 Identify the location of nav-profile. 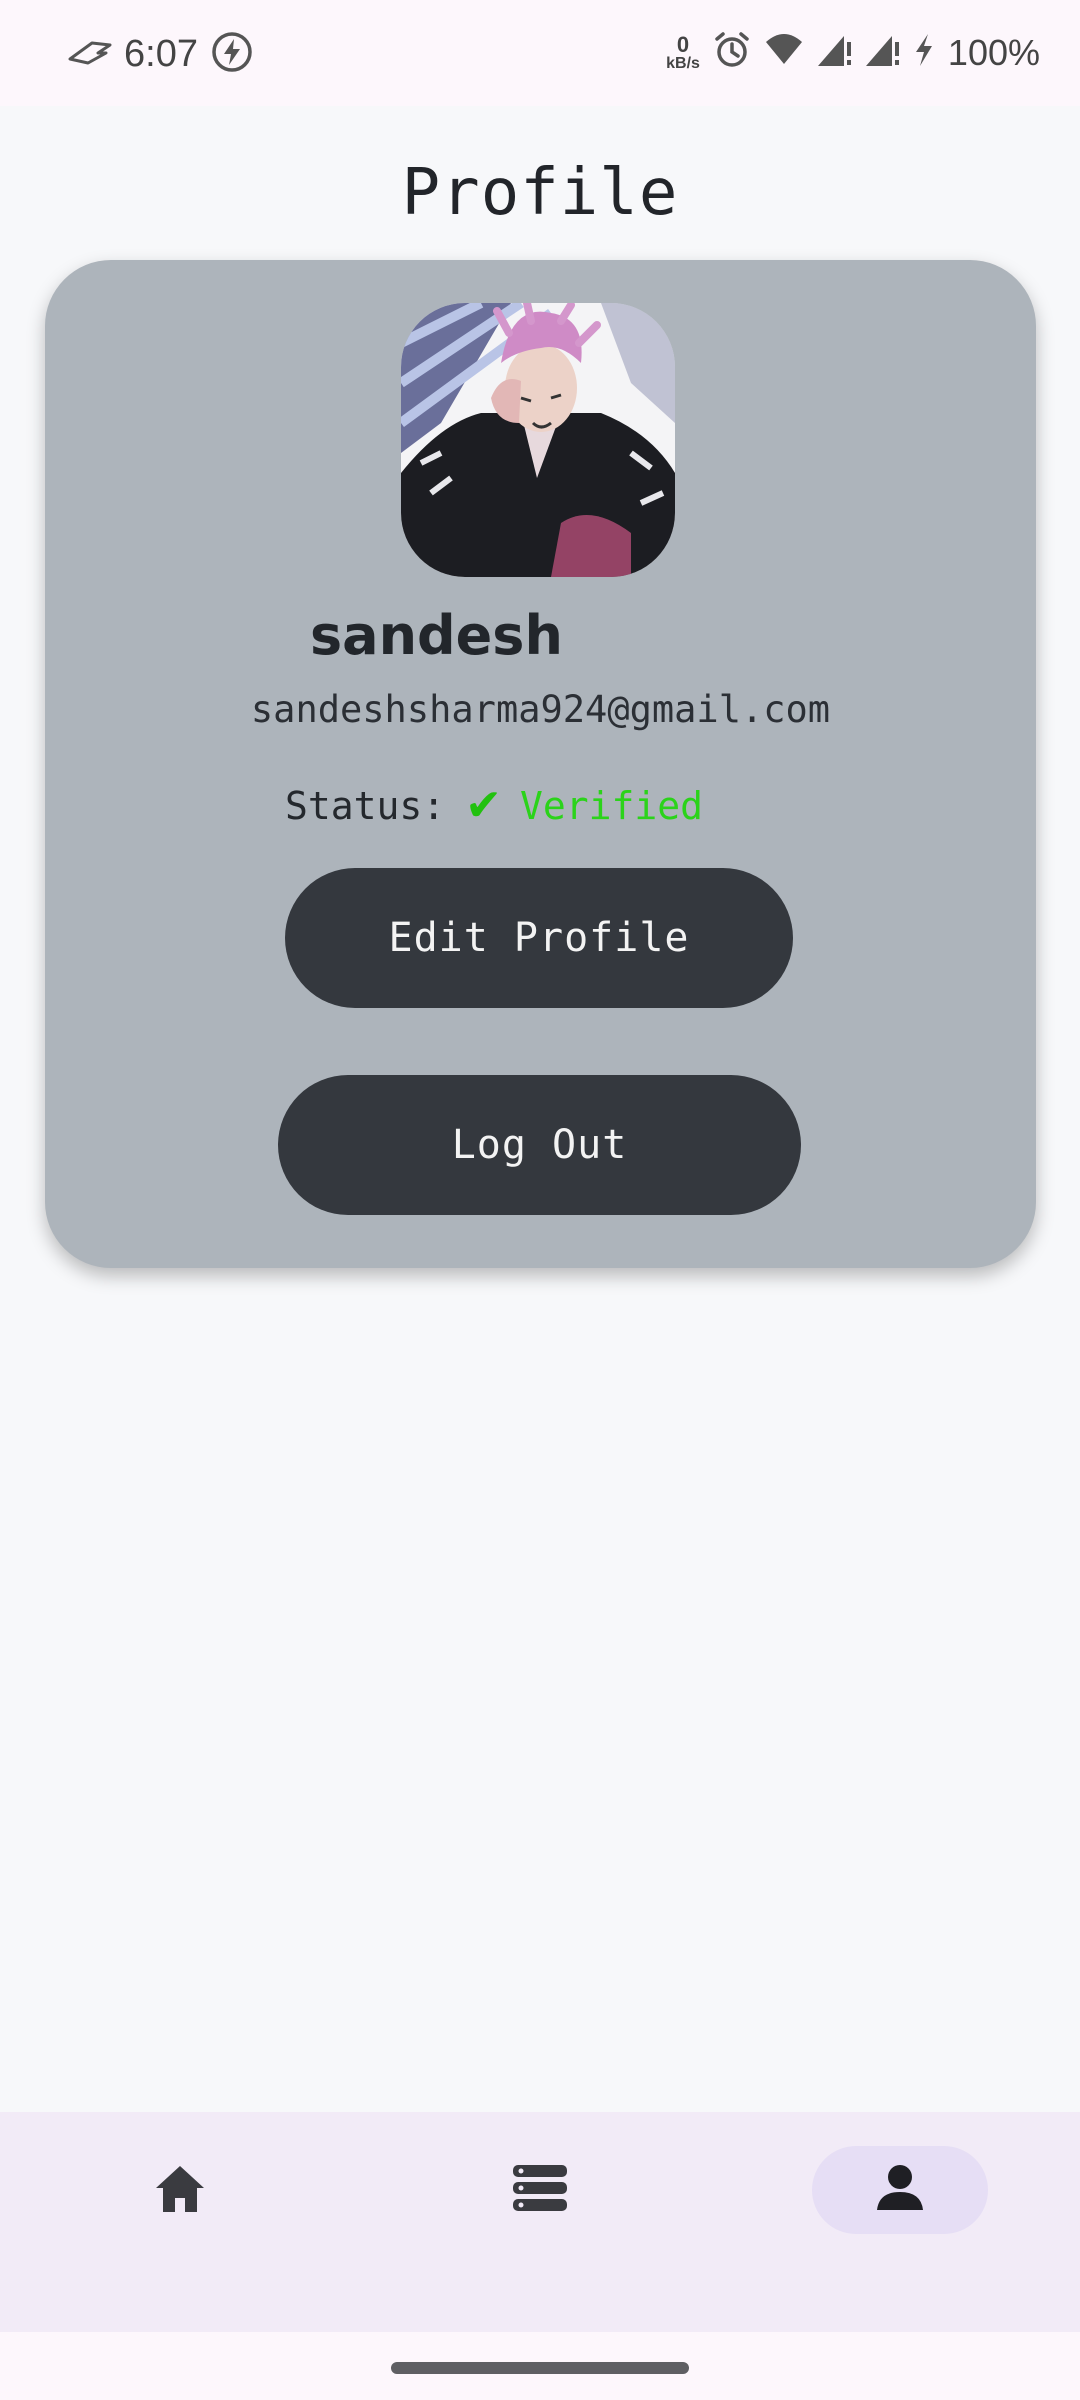
(900, 2190).